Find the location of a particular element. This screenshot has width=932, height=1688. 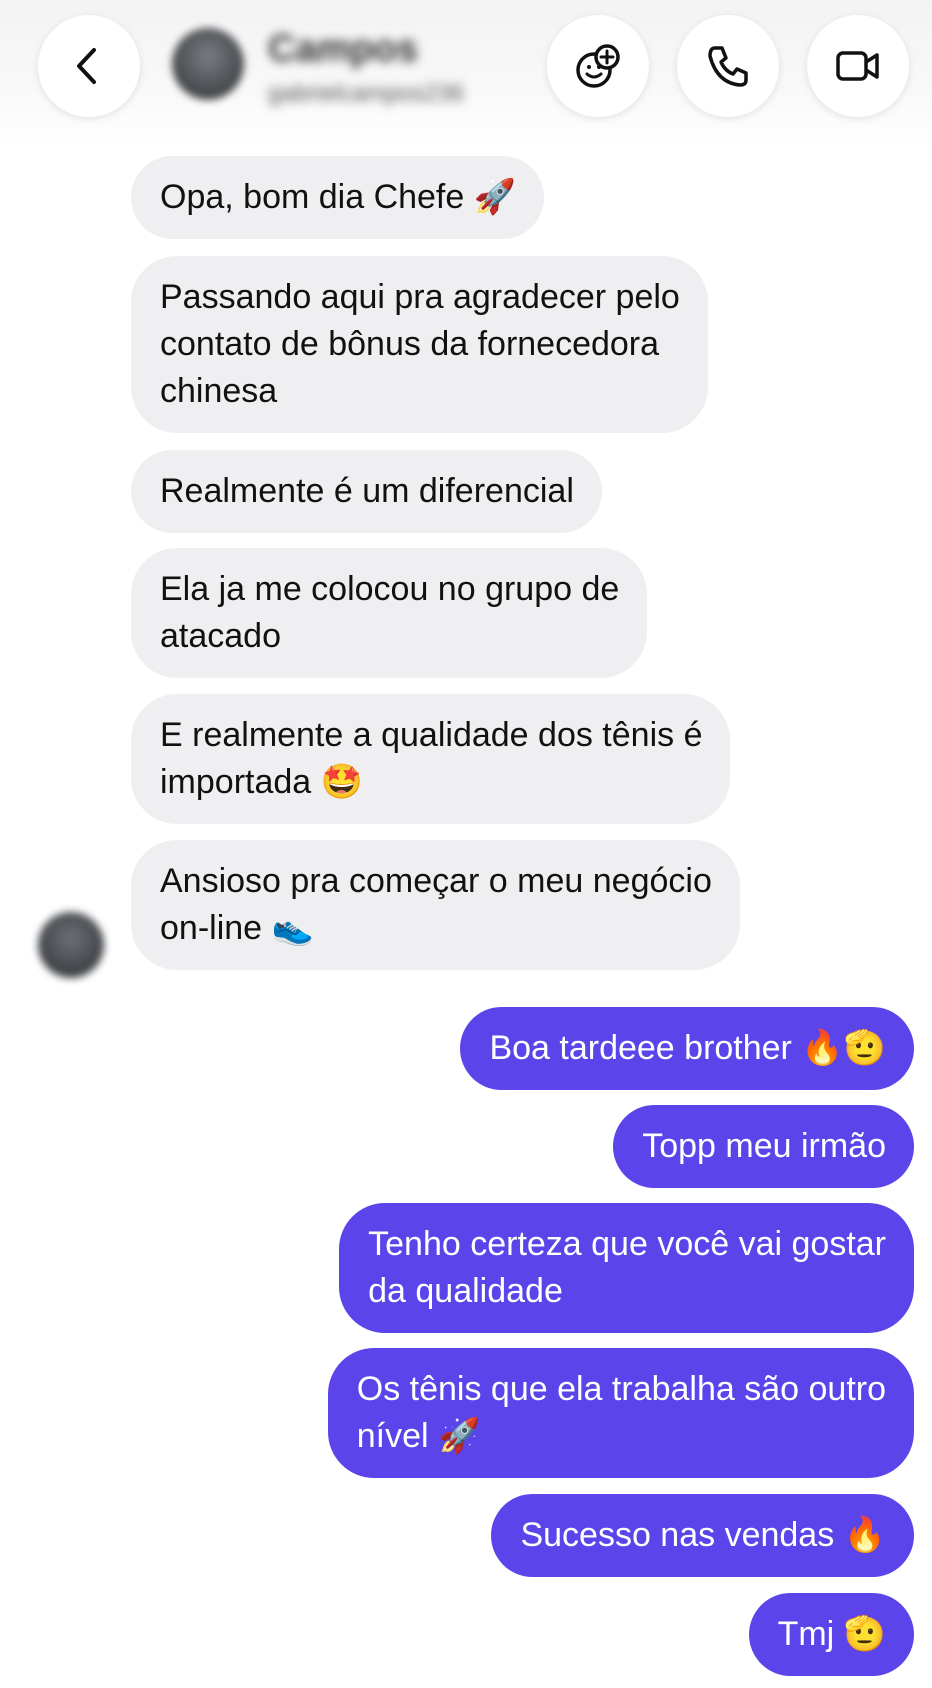

effects-button is located at coordinates (598, 66).